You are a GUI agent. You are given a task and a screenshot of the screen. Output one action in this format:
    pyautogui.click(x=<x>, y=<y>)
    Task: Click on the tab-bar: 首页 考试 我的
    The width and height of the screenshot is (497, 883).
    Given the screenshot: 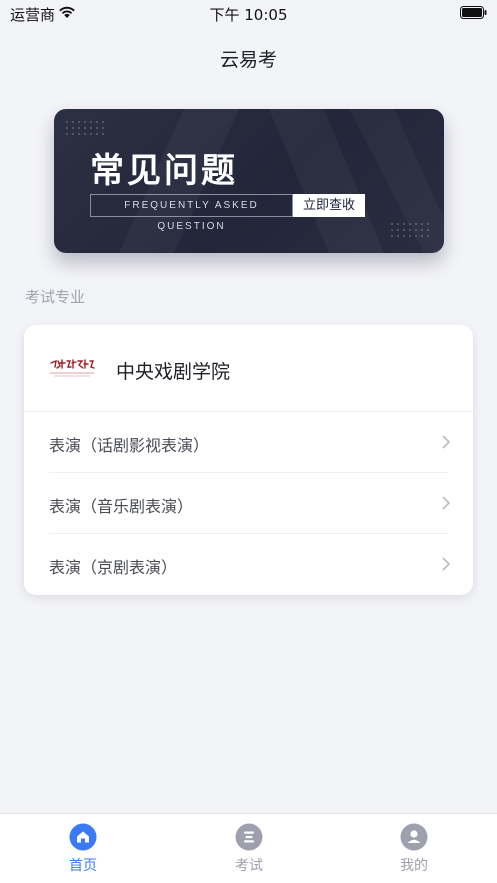 What is the action you would take?
    pyautogui.click(x=248, y=848)
    